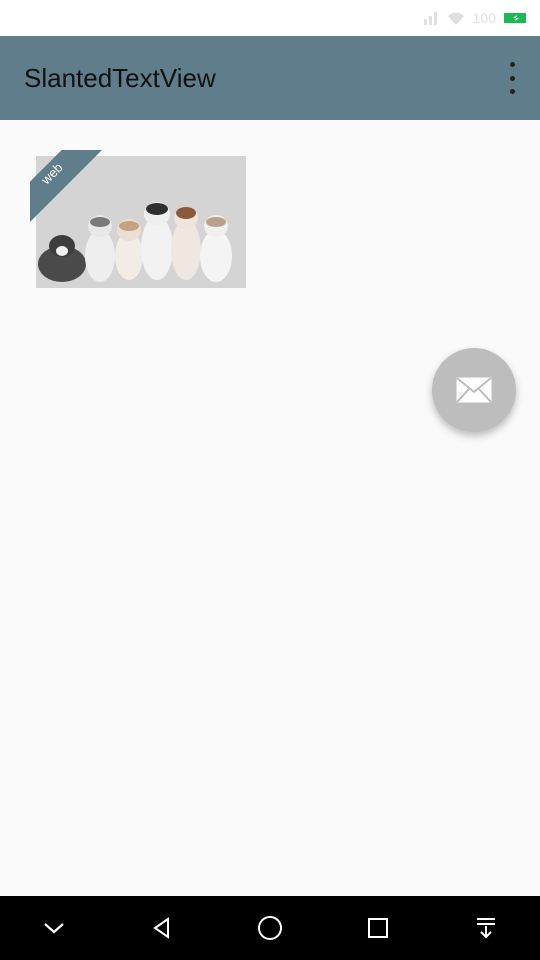 The image size is (540, 960). I want to click on recents-icon, so click(378, 928).